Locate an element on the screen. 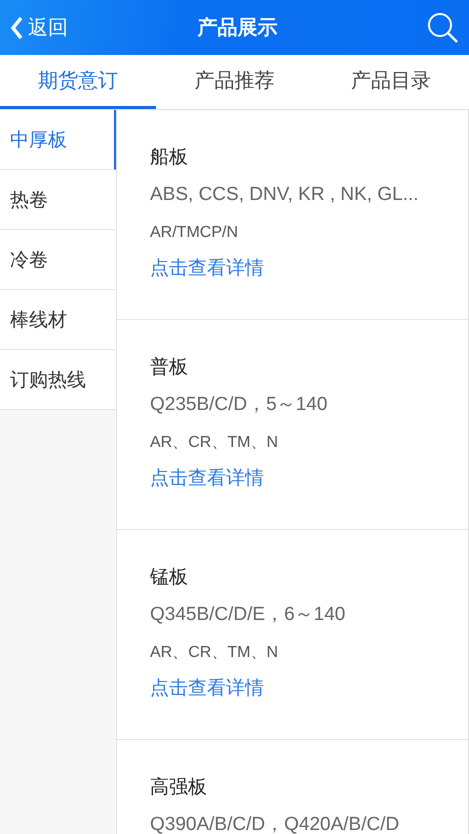 The height and width of the screenshot is (834, 469). product-spec: Q235B/C/D，5～140 is located at coordinates (239, 405).